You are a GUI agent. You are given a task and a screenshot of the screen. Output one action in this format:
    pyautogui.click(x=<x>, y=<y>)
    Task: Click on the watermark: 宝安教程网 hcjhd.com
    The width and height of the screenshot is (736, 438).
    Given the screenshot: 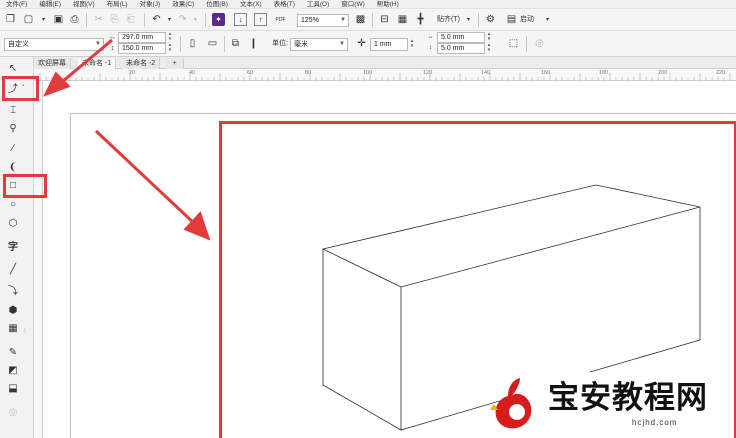 What is the action you would take?
    pyautogui.click(x=609, y=406)
    